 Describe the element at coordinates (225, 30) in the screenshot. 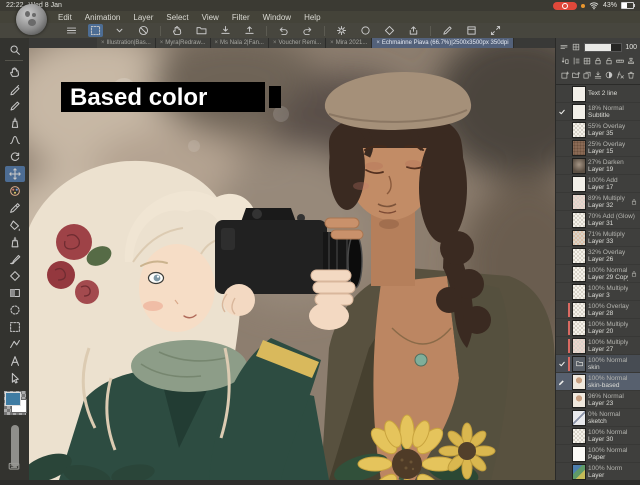

I see `save-icon` at that location.